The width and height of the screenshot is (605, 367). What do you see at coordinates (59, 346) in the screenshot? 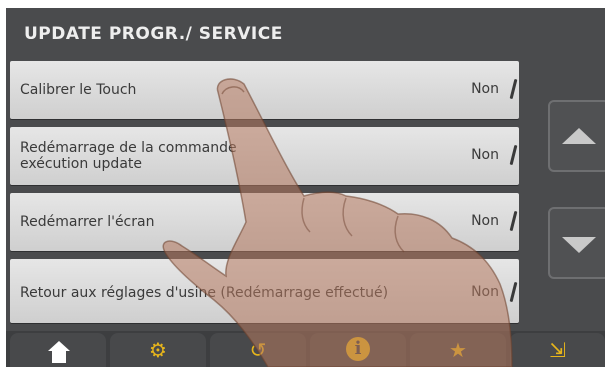
I see `home-icon` at bounding box center [59, 346].